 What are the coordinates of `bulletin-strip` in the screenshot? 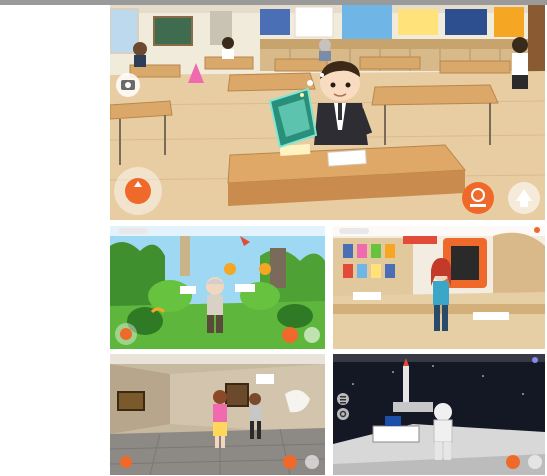 It's located at (395, 44).